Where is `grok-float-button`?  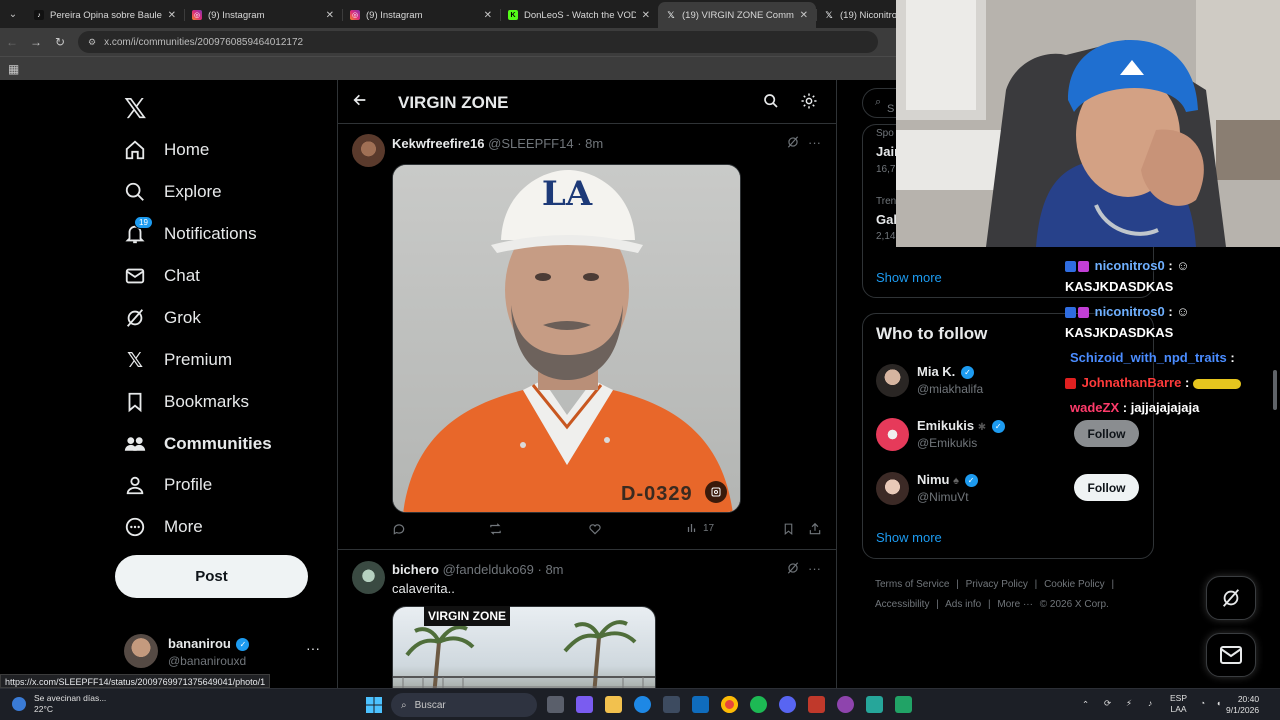
grok-float-button is located at coordinates (1231, 598).